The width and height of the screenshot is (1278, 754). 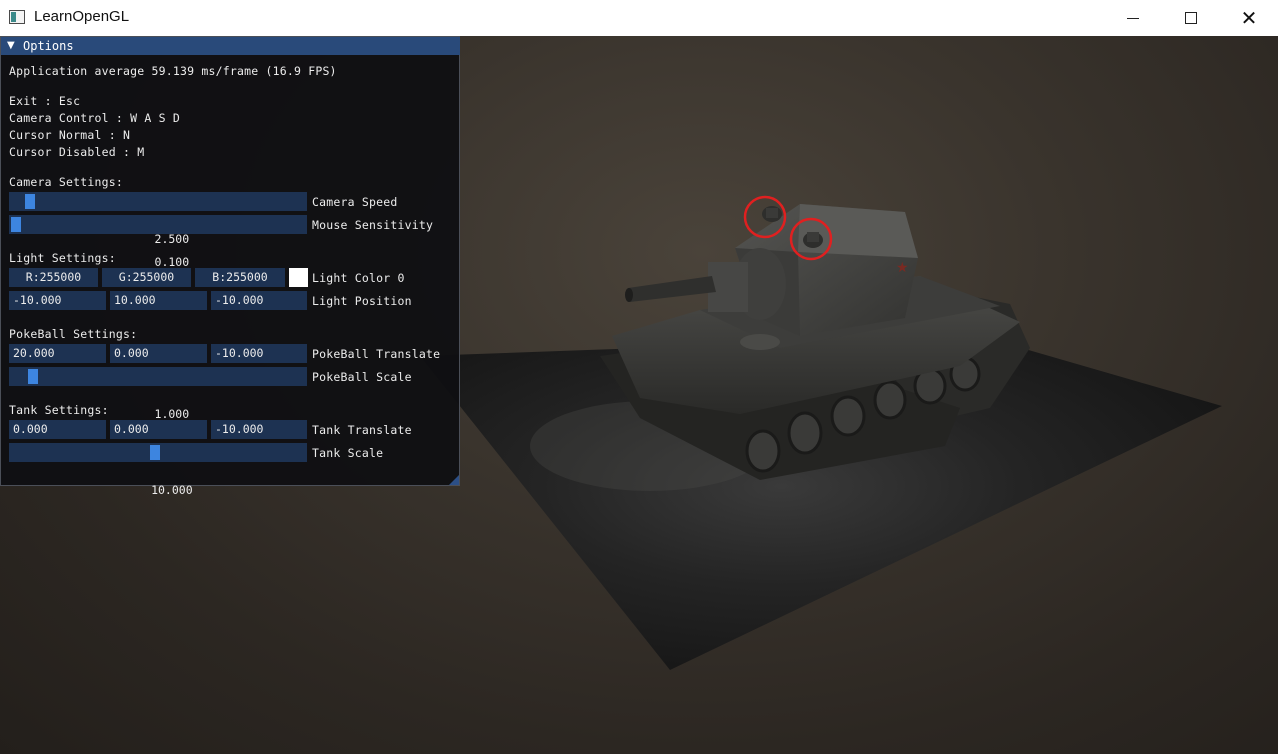 What do you see at coordinates (298, 277) in the screenshot?
I see `light-color-swatch` at bounding box center [298, 277].